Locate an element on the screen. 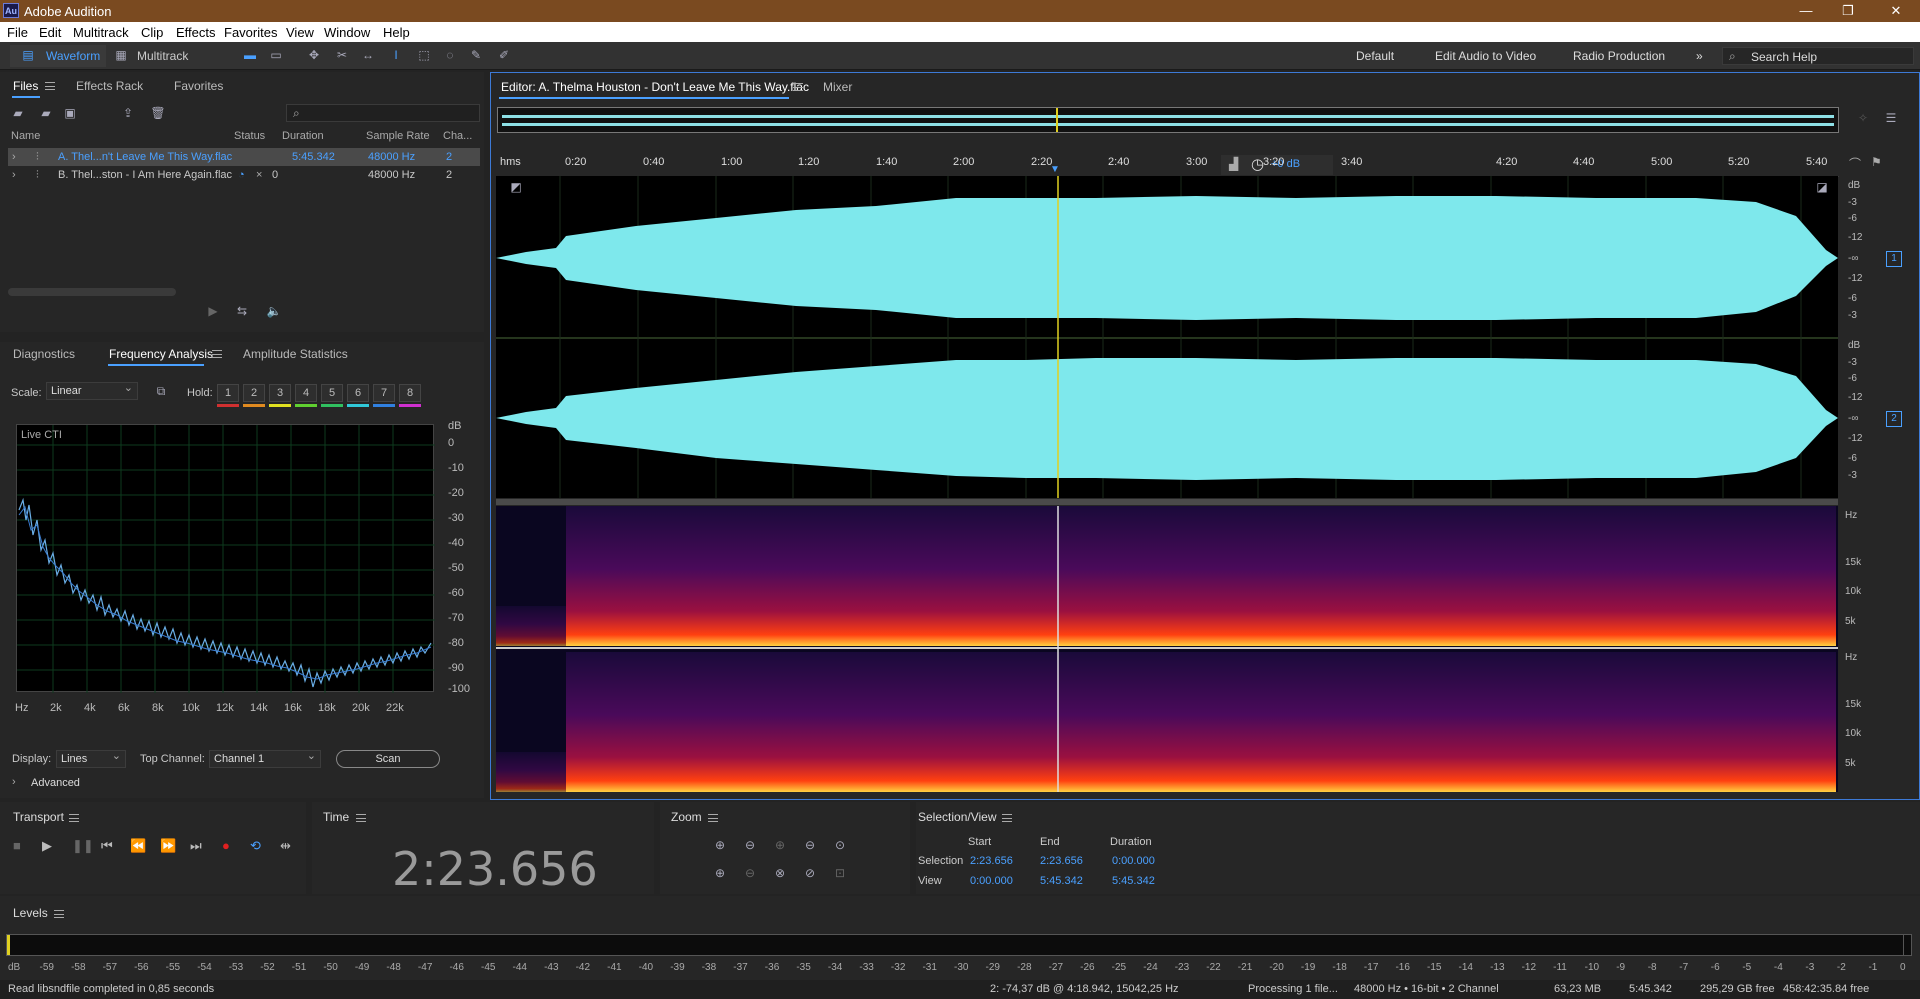 This screenshot has height=999, width=1920. spectral-frequency-icon: ▬ is located at coordinates (250, 55).